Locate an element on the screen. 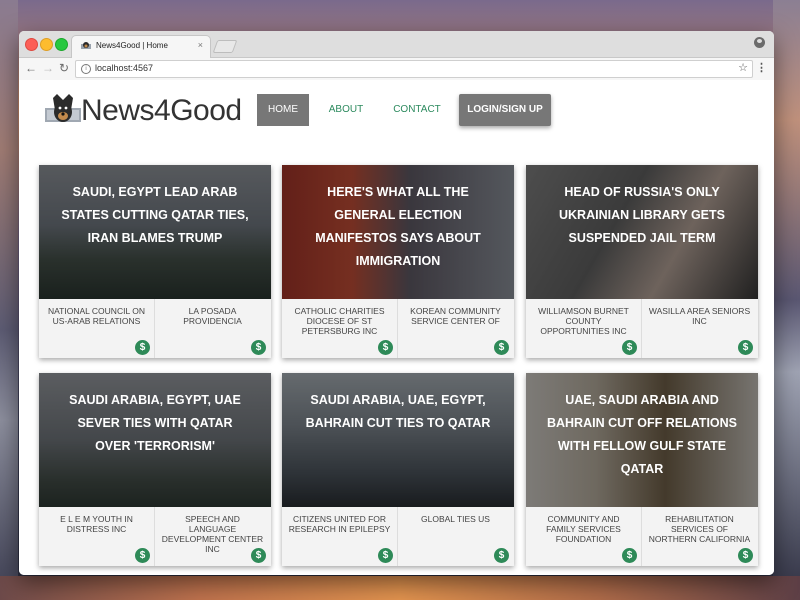 The image size is (800, 600). close-window-button is located at coordinates (31, 44).